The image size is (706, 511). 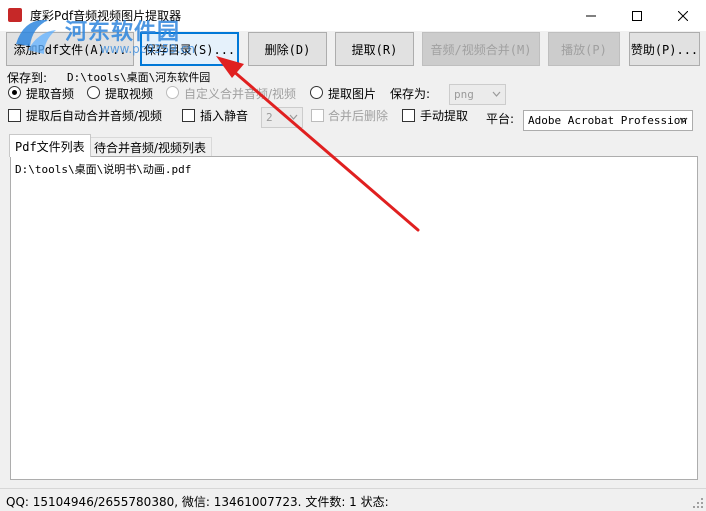 I want to click on insert-silence-checkbox, so click(x=188, y=115).